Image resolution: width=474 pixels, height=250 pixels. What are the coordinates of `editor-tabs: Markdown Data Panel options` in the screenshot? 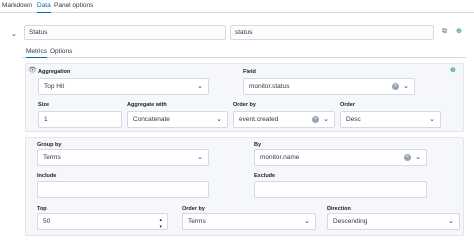 It's located at (237, 6).